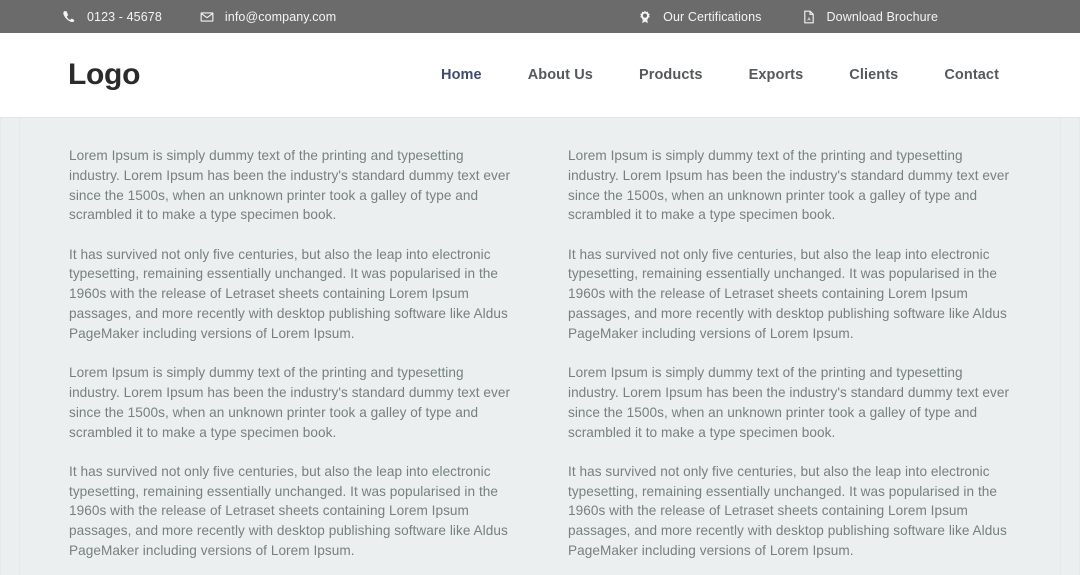 The image size is (1080, 575). I want to click on right-gutter, so click(1069, 346).